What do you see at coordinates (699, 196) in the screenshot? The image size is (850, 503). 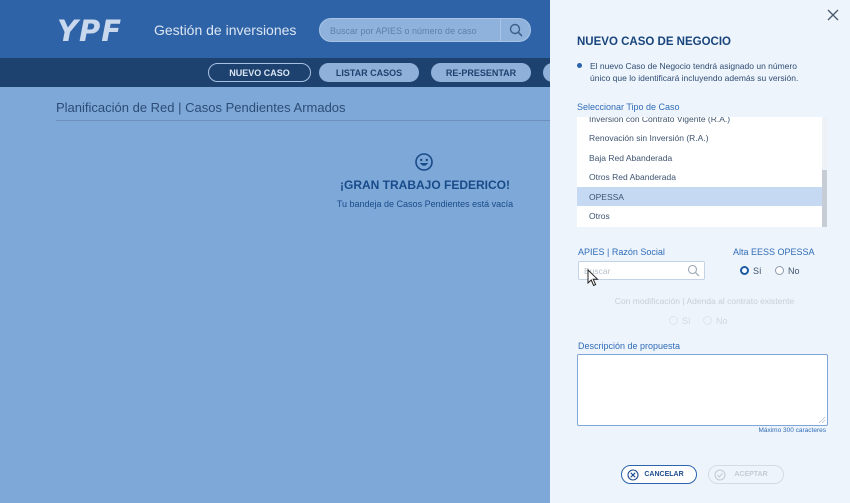 I see `case-type-option-selected: OPESSA` at bounding box center [699, 196].